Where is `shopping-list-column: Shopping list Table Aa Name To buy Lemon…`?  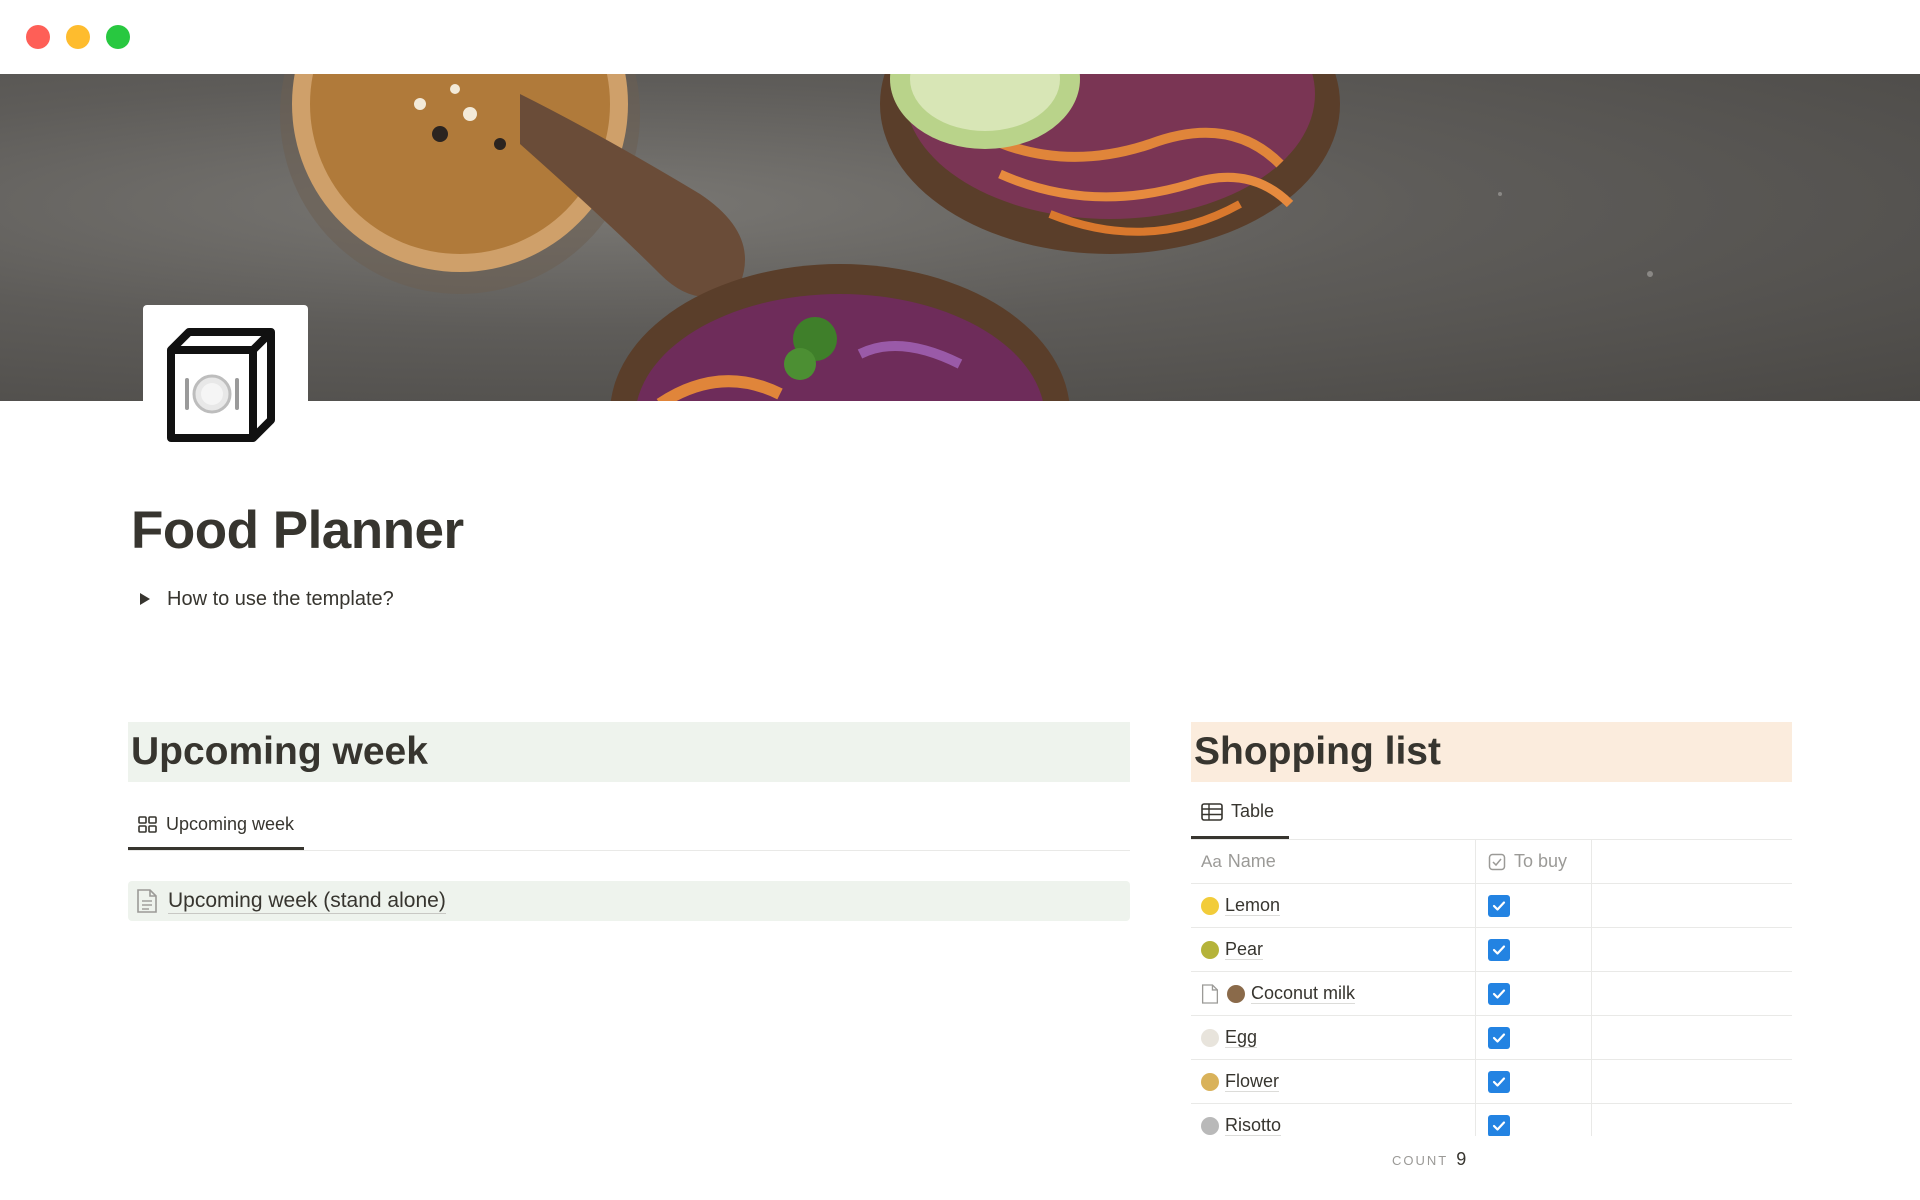 shopping-list-column: Shopping list Table Aa Name To buy Lemon… is located at coordinates (1491, 929).